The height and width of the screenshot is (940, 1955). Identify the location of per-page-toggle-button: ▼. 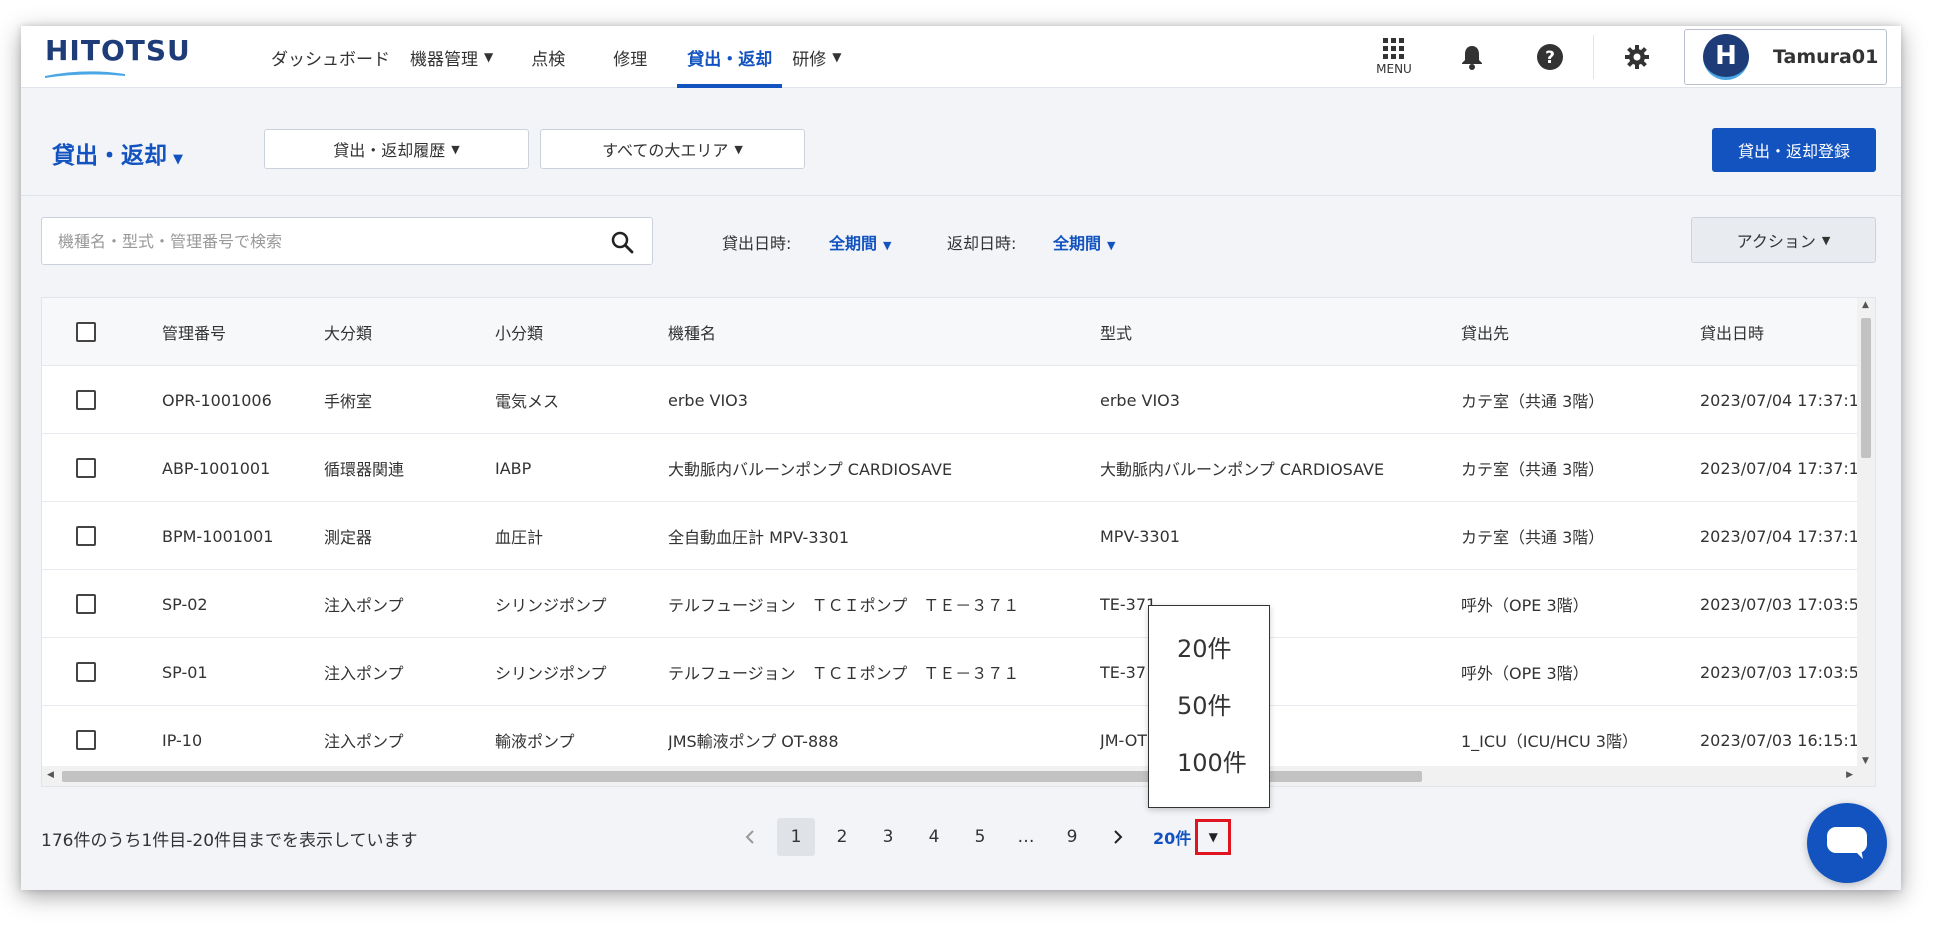
(1213, 837).